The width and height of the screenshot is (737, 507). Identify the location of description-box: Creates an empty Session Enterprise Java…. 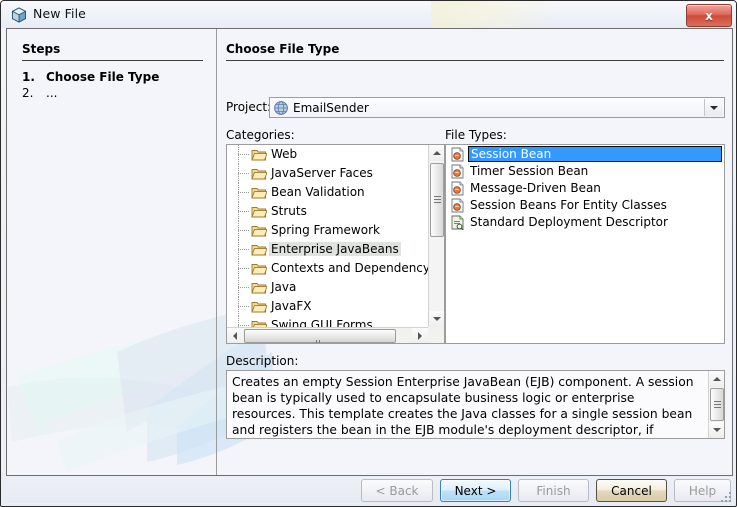
(475, 404).